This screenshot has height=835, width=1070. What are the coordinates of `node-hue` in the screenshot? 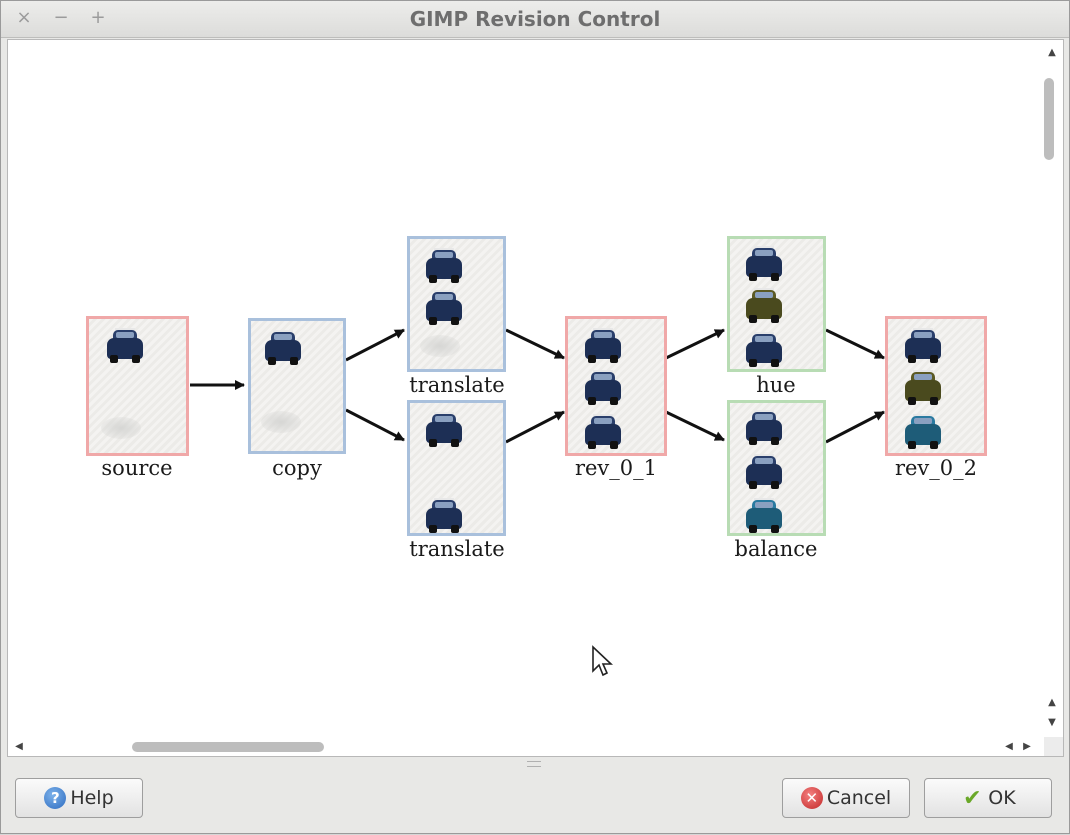 It's located at (776, 304).